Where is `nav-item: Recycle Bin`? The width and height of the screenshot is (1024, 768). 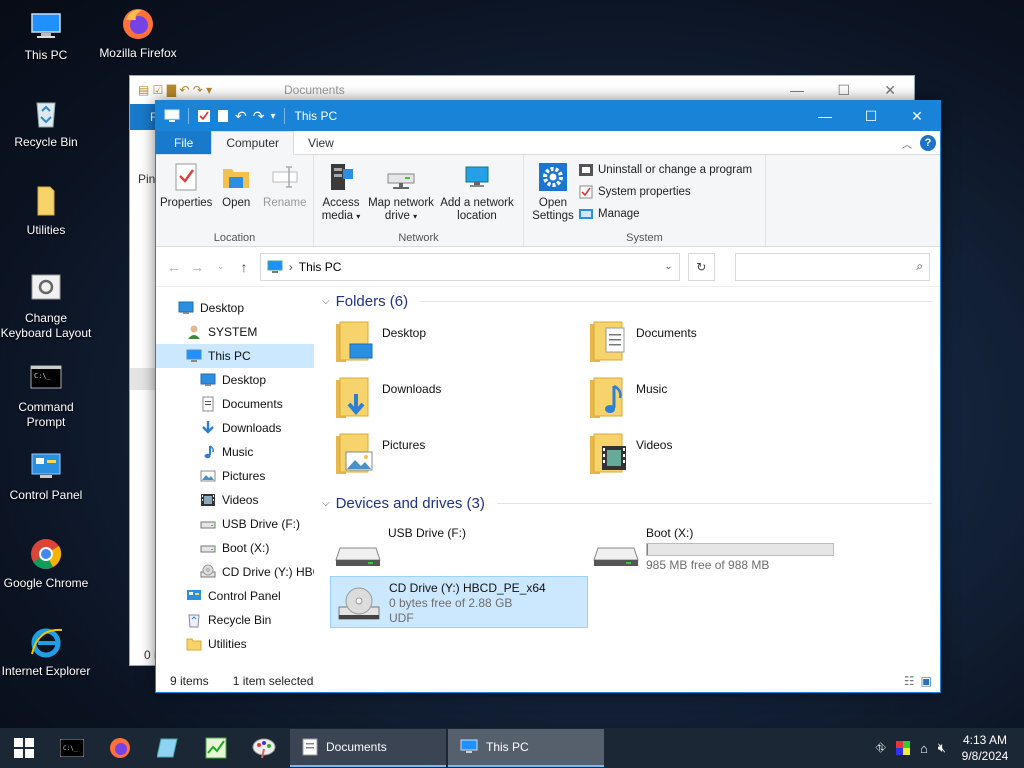 nav-item: Recycle Bin is located at coordinates (235, 620).